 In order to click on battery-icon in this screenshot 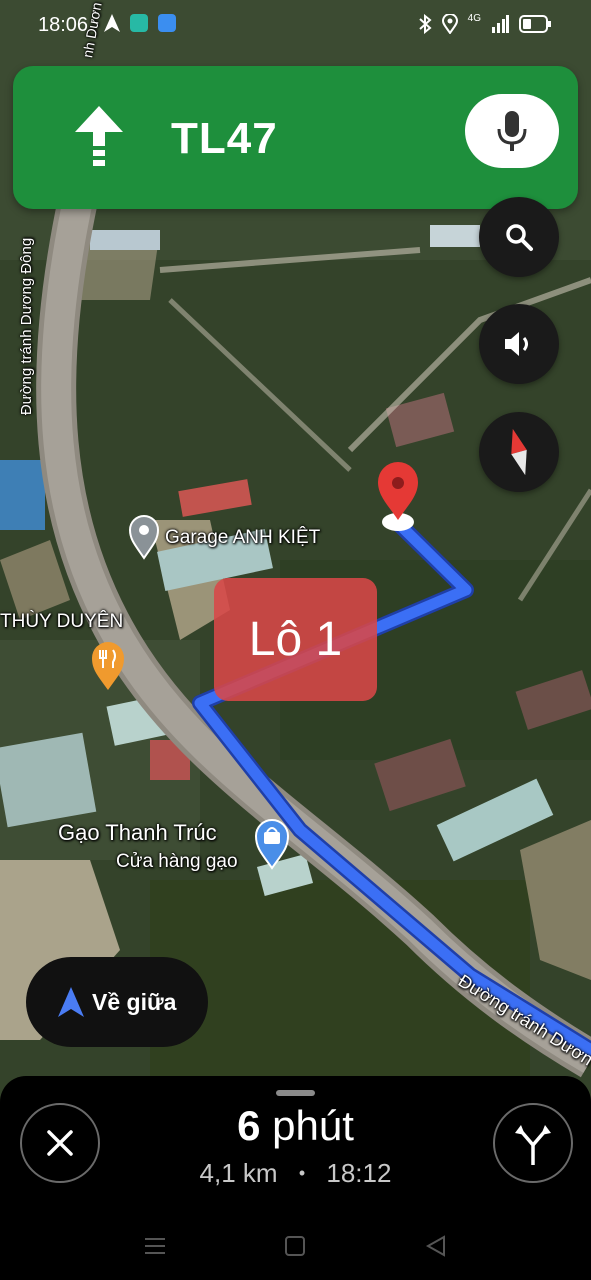, I will do `click(535, 24)`.